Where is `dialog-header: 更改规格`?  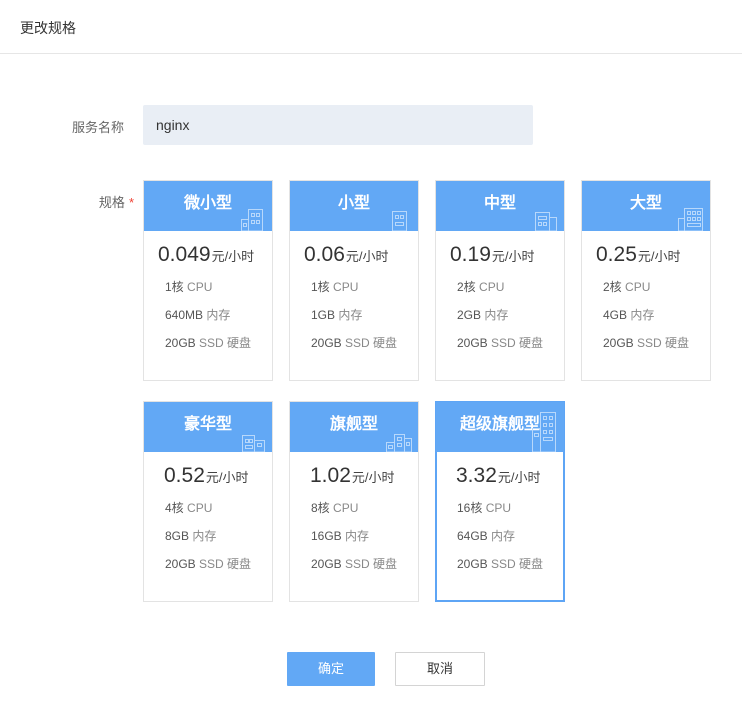
dialog-header: 更改规格 is located at coordinates (371, 27).